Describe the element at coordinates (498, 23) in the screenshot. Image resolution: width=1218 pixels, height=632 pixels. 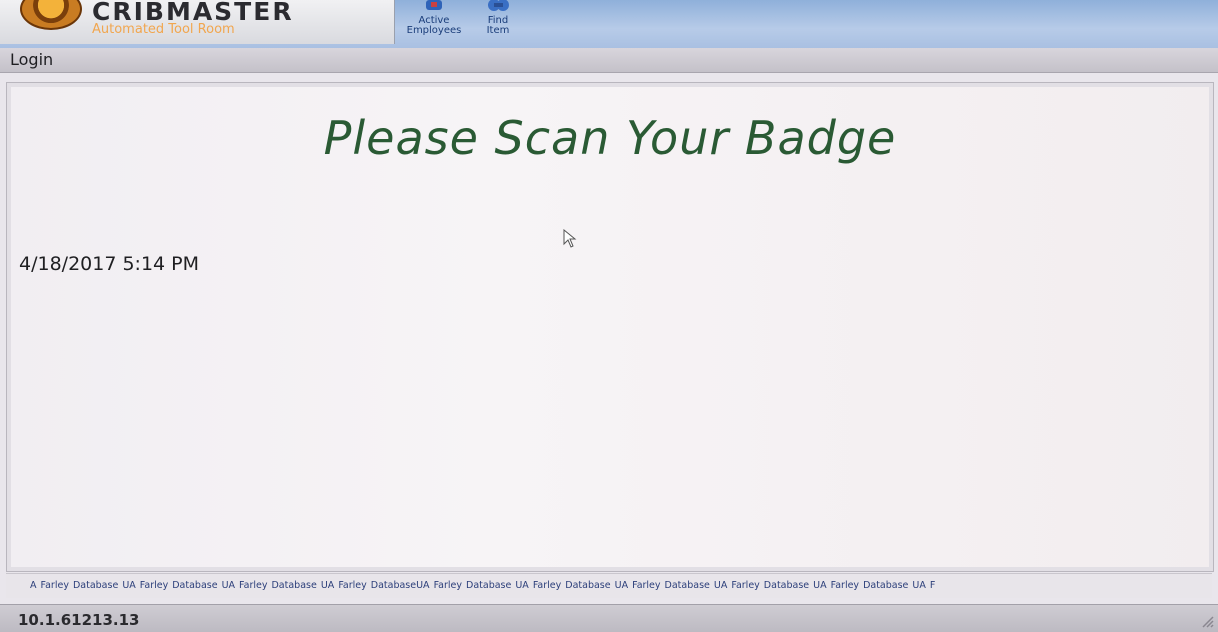
I see `find-item-button: Find Item` at that location.